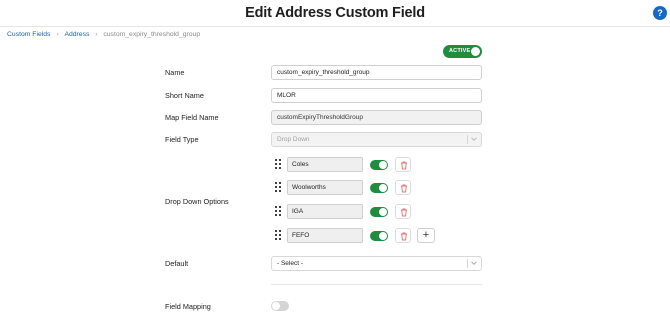  I want to click on option-row: FEFO +, so click(360, 235).